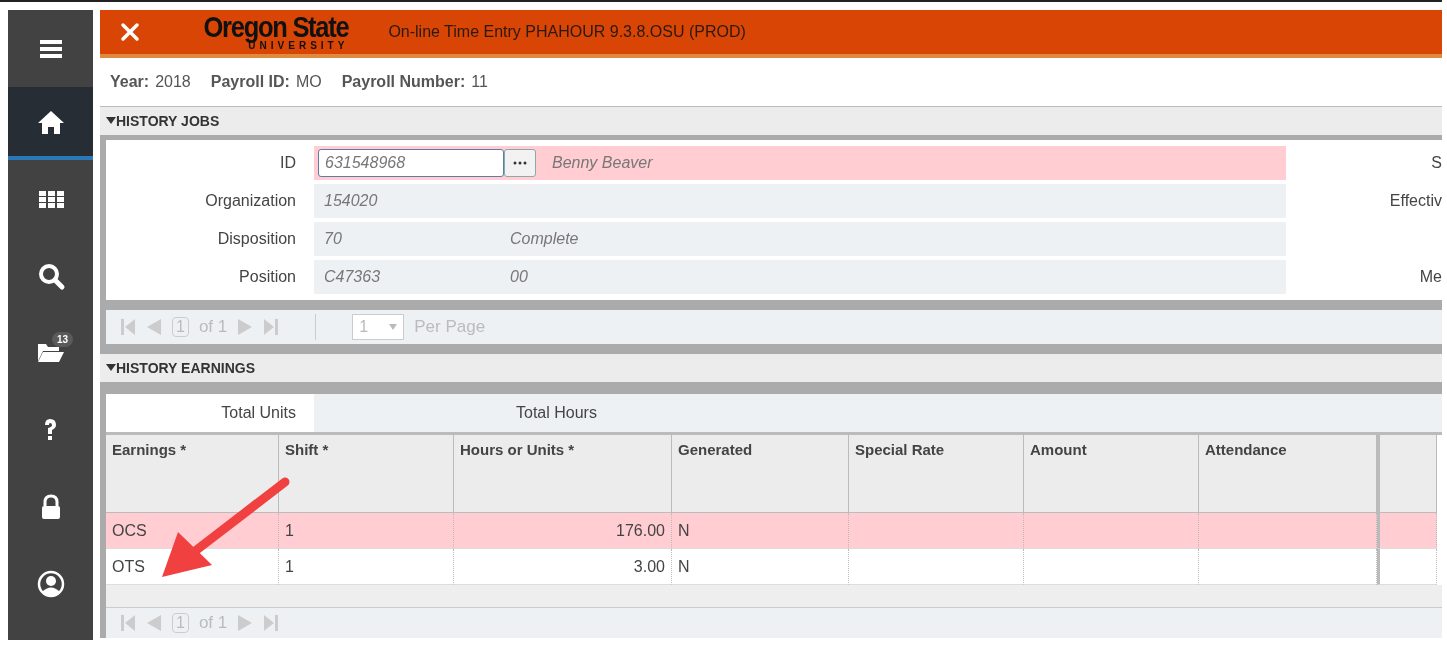 This screenshot has width=1447, height=654. I want to click on column-header: Amount, so click(1111, 474).